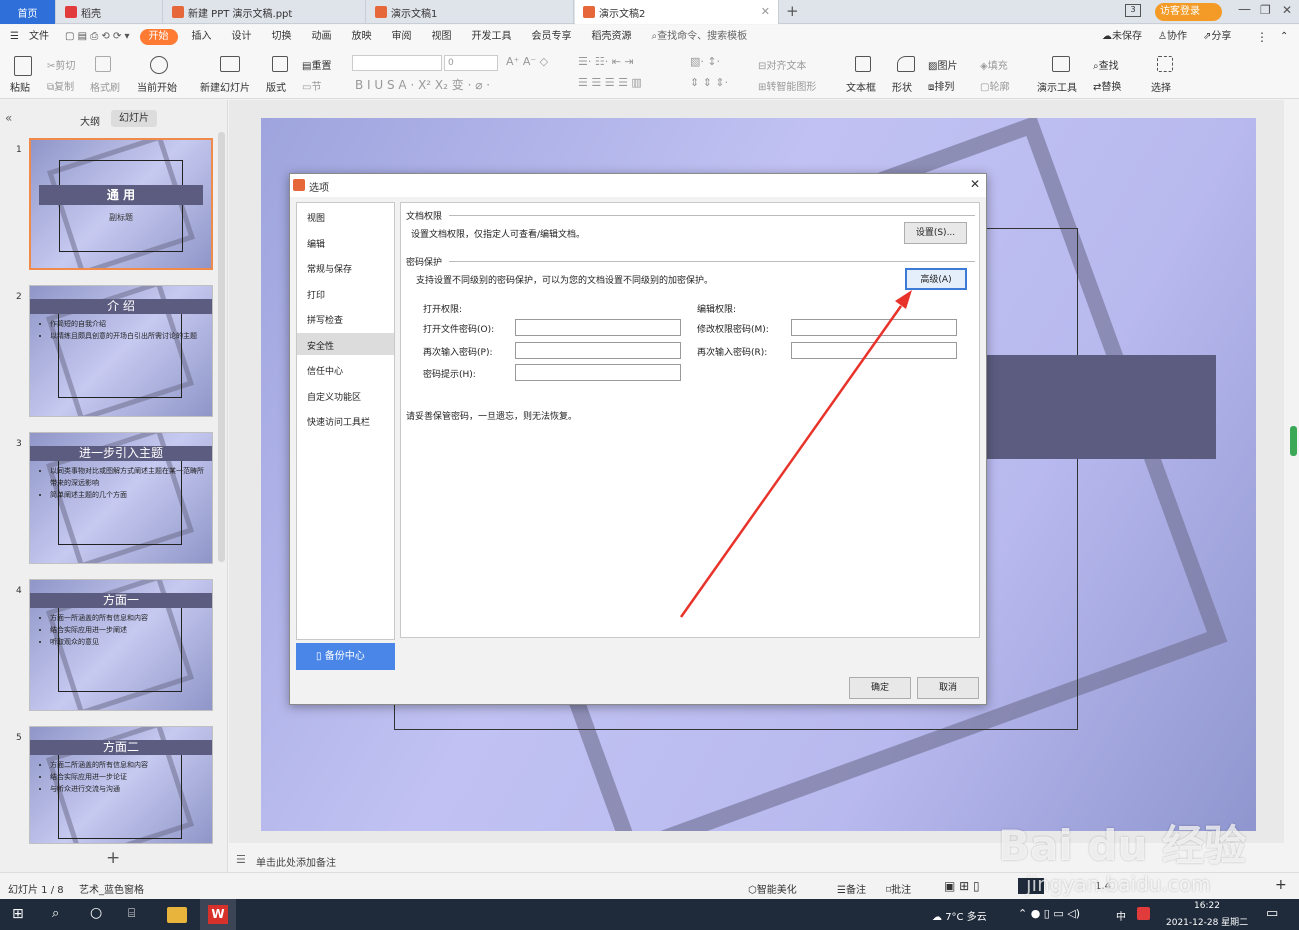  What do you see at coordinates (898, 888) in the screenshot?
I see `comment-button: ⌑批注` at bounding box center [898, 888].